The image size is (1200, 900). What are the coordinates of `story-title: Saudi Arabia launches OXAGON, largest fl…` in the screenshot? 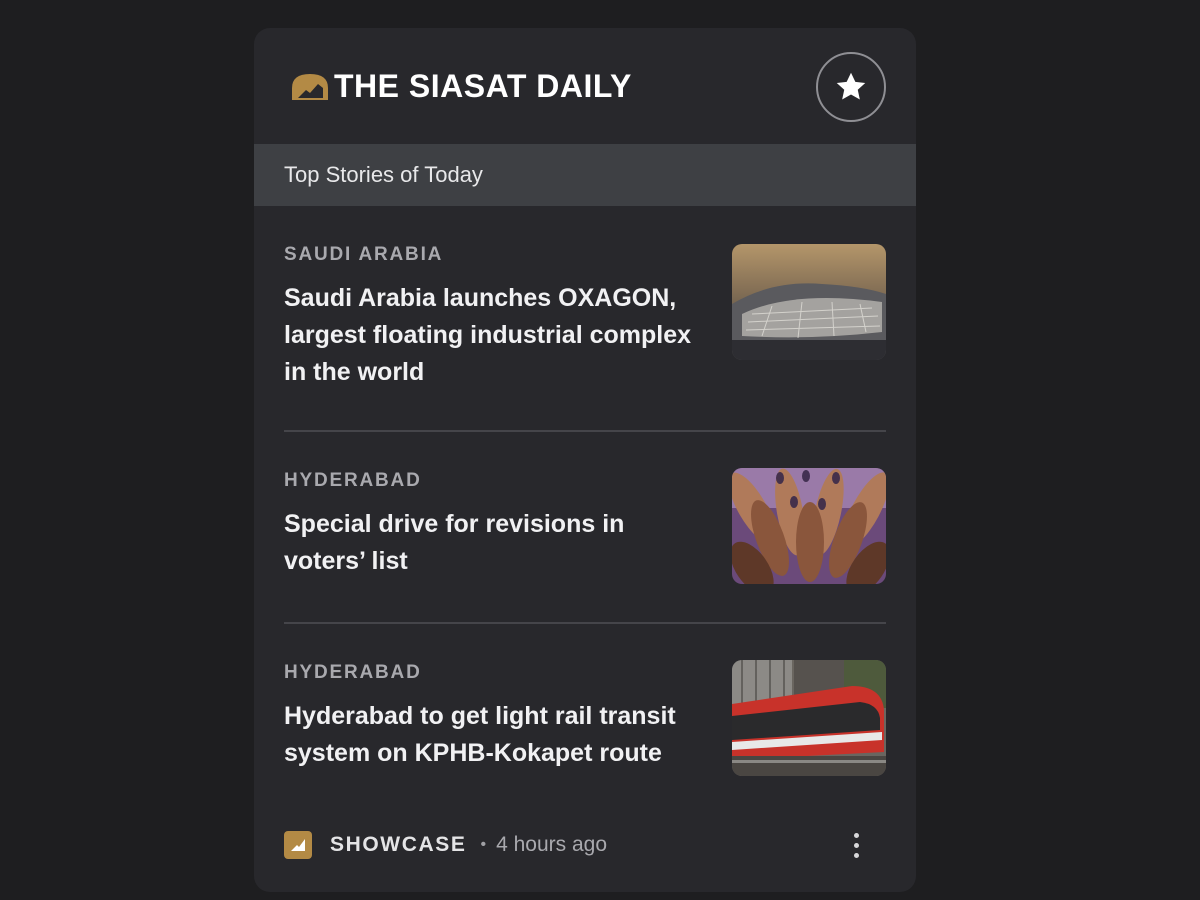 It's located at (488, 335).